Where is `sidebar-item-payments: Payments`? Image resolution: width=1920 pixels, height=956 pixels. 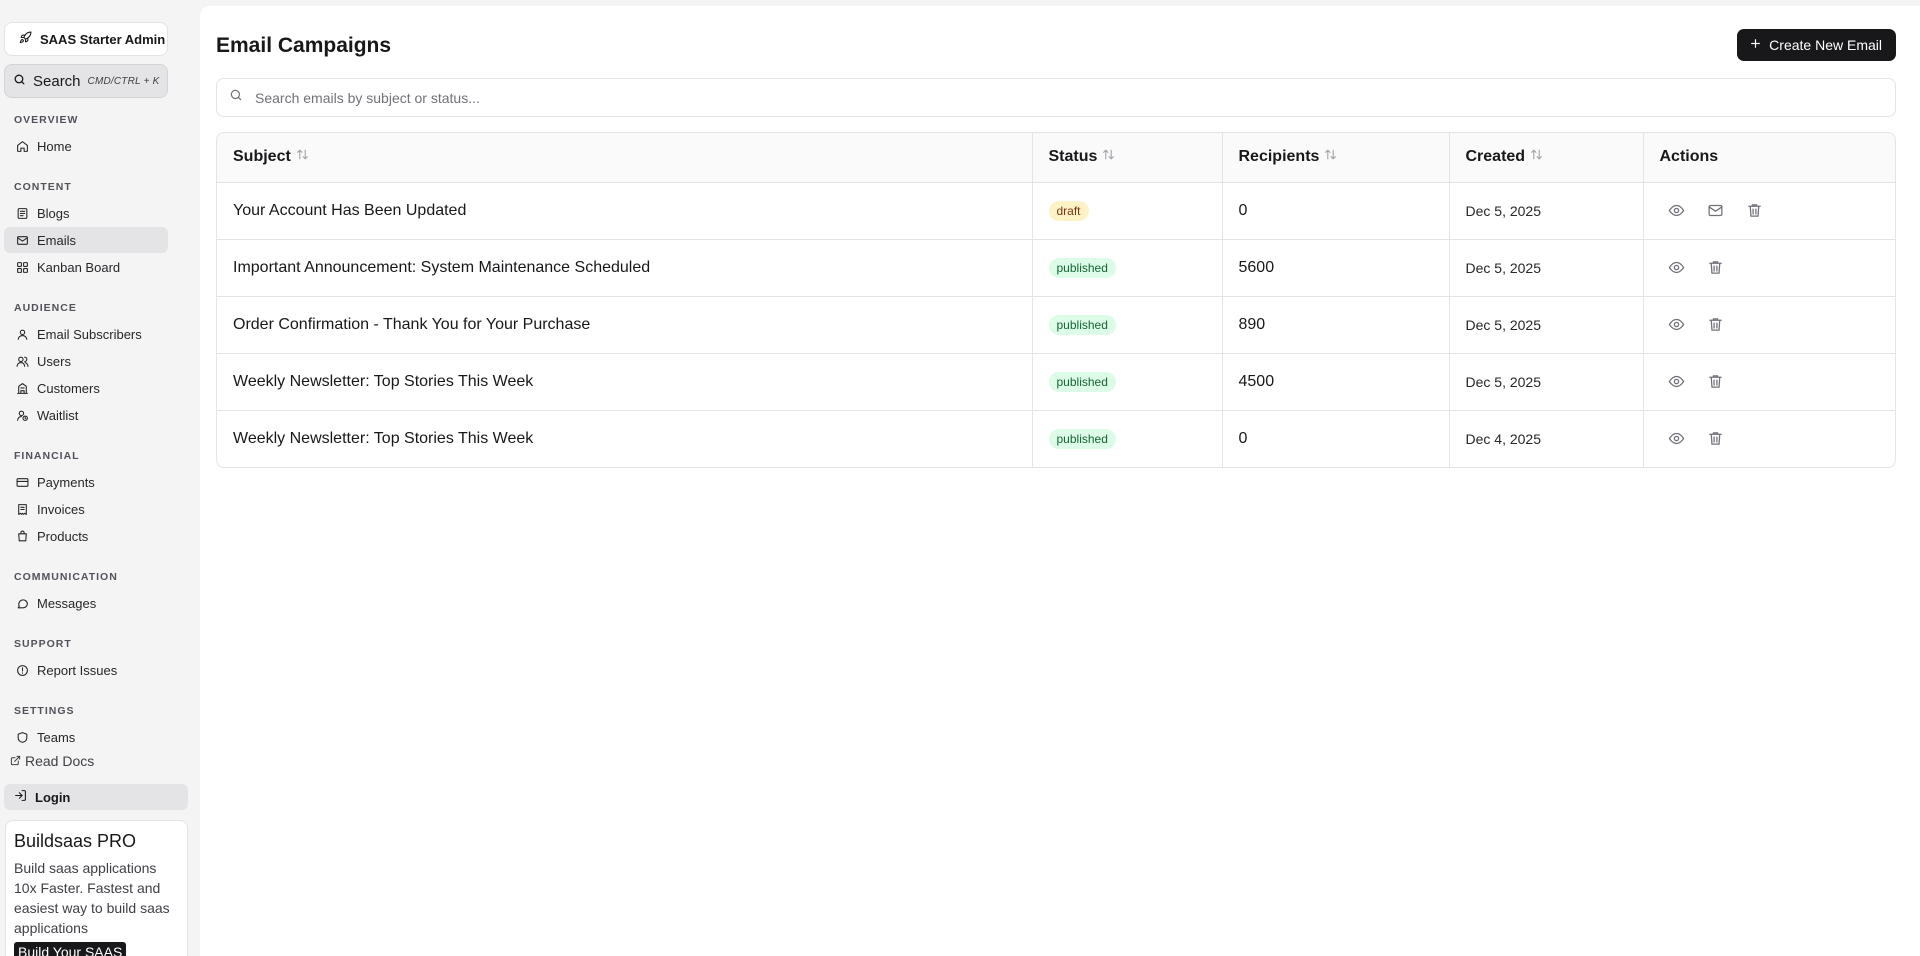
sidebar-item-payments: Payments is located at coordinates (86, 482).